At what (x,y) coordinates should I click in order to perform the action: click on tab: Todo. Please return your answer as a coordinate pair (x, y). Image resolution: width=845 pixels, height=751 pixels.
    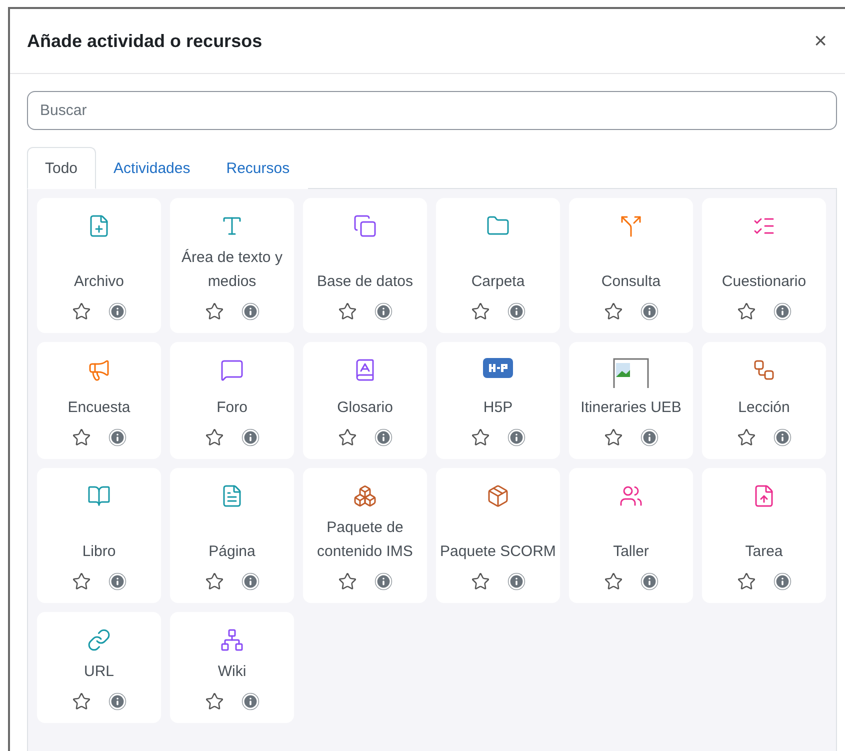
    Looking at the image, I should click on (61, 168).